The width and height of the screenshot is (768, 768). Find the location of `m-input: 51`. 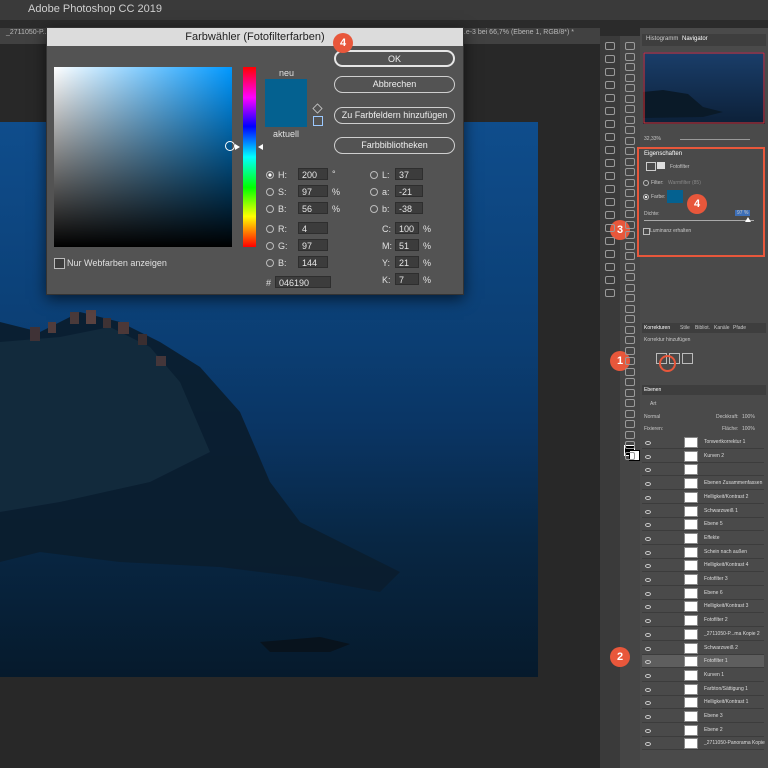

m-input: 51 is located at coordinates (407, 245).